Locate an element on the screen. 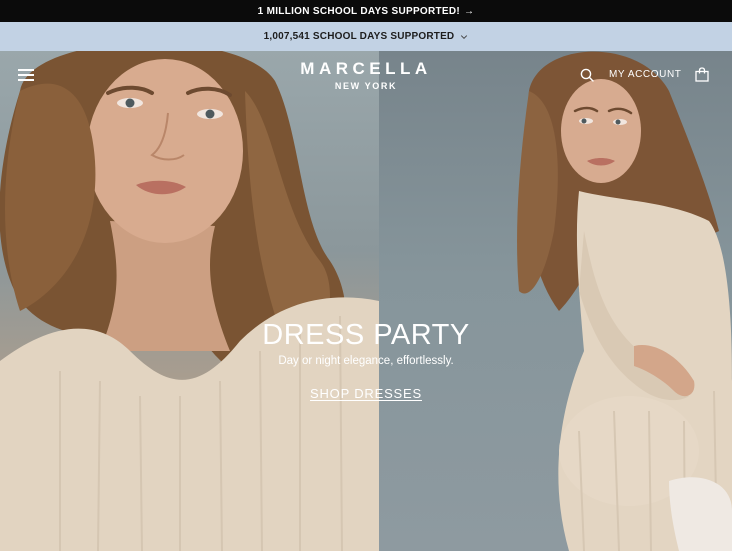 Image resolution: width=732 pixels, height=551 pixels. brand-location: NEW YORK is located at coordinates (366, 86).